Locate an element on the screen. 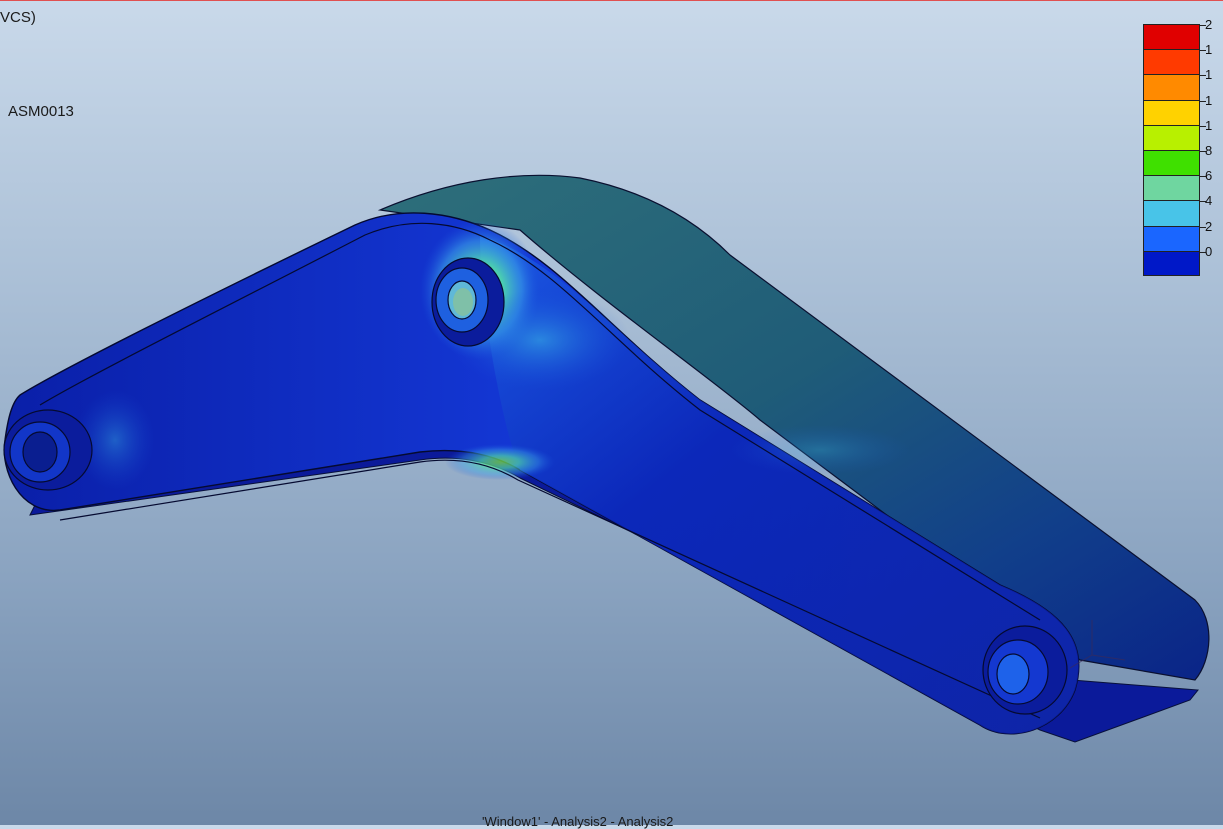 This screenshot has width=1223, height=829. legend-tick-label: 0 is located at coordinates (1209, 251).